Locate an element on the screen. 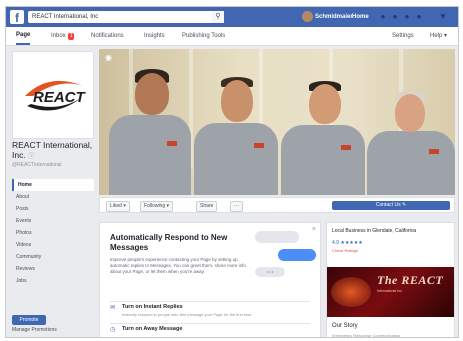 This screenshot has width=463, height=341. ratings-link: Check Ratings is located at coordinates (345, 250).